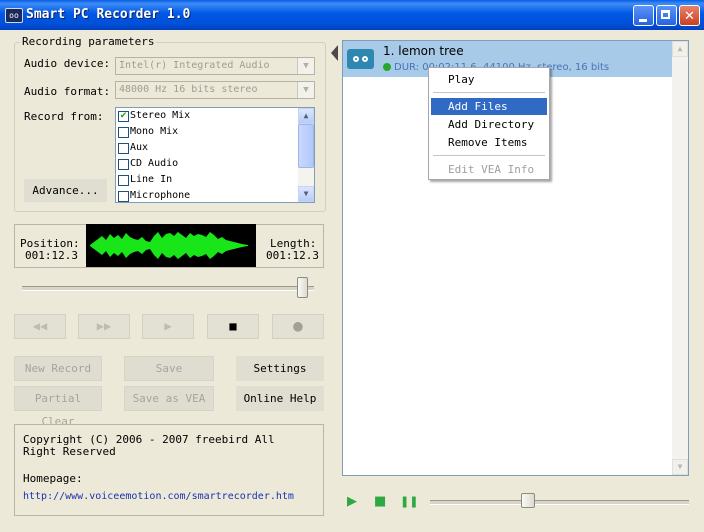 The width and height of the screenshot is (704, 532). Describe the element at coordinates (643, 15) in the screenshot. I see `minimize-button` at that location.